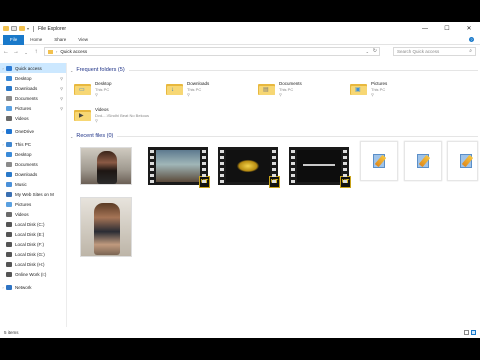  I want to click on maximize-button: ☐, so click(447, 28).